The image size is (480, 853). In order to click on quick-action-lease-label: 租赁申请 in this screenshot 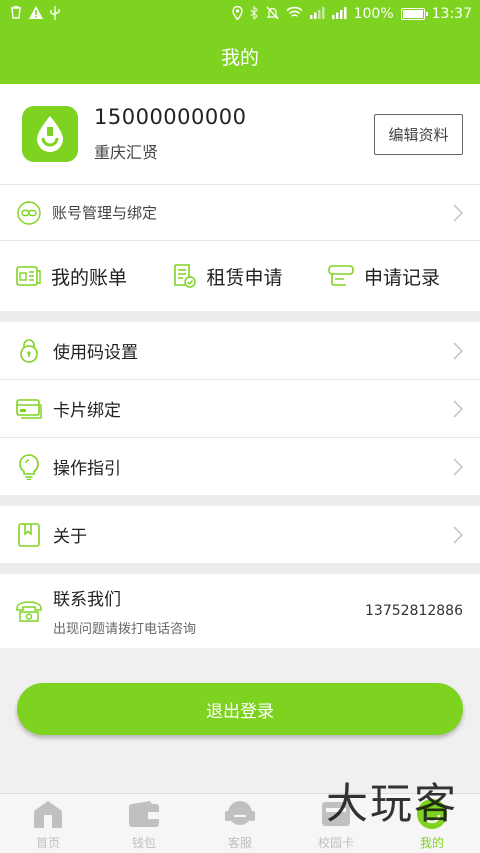, I will do `click(244, 277)`.